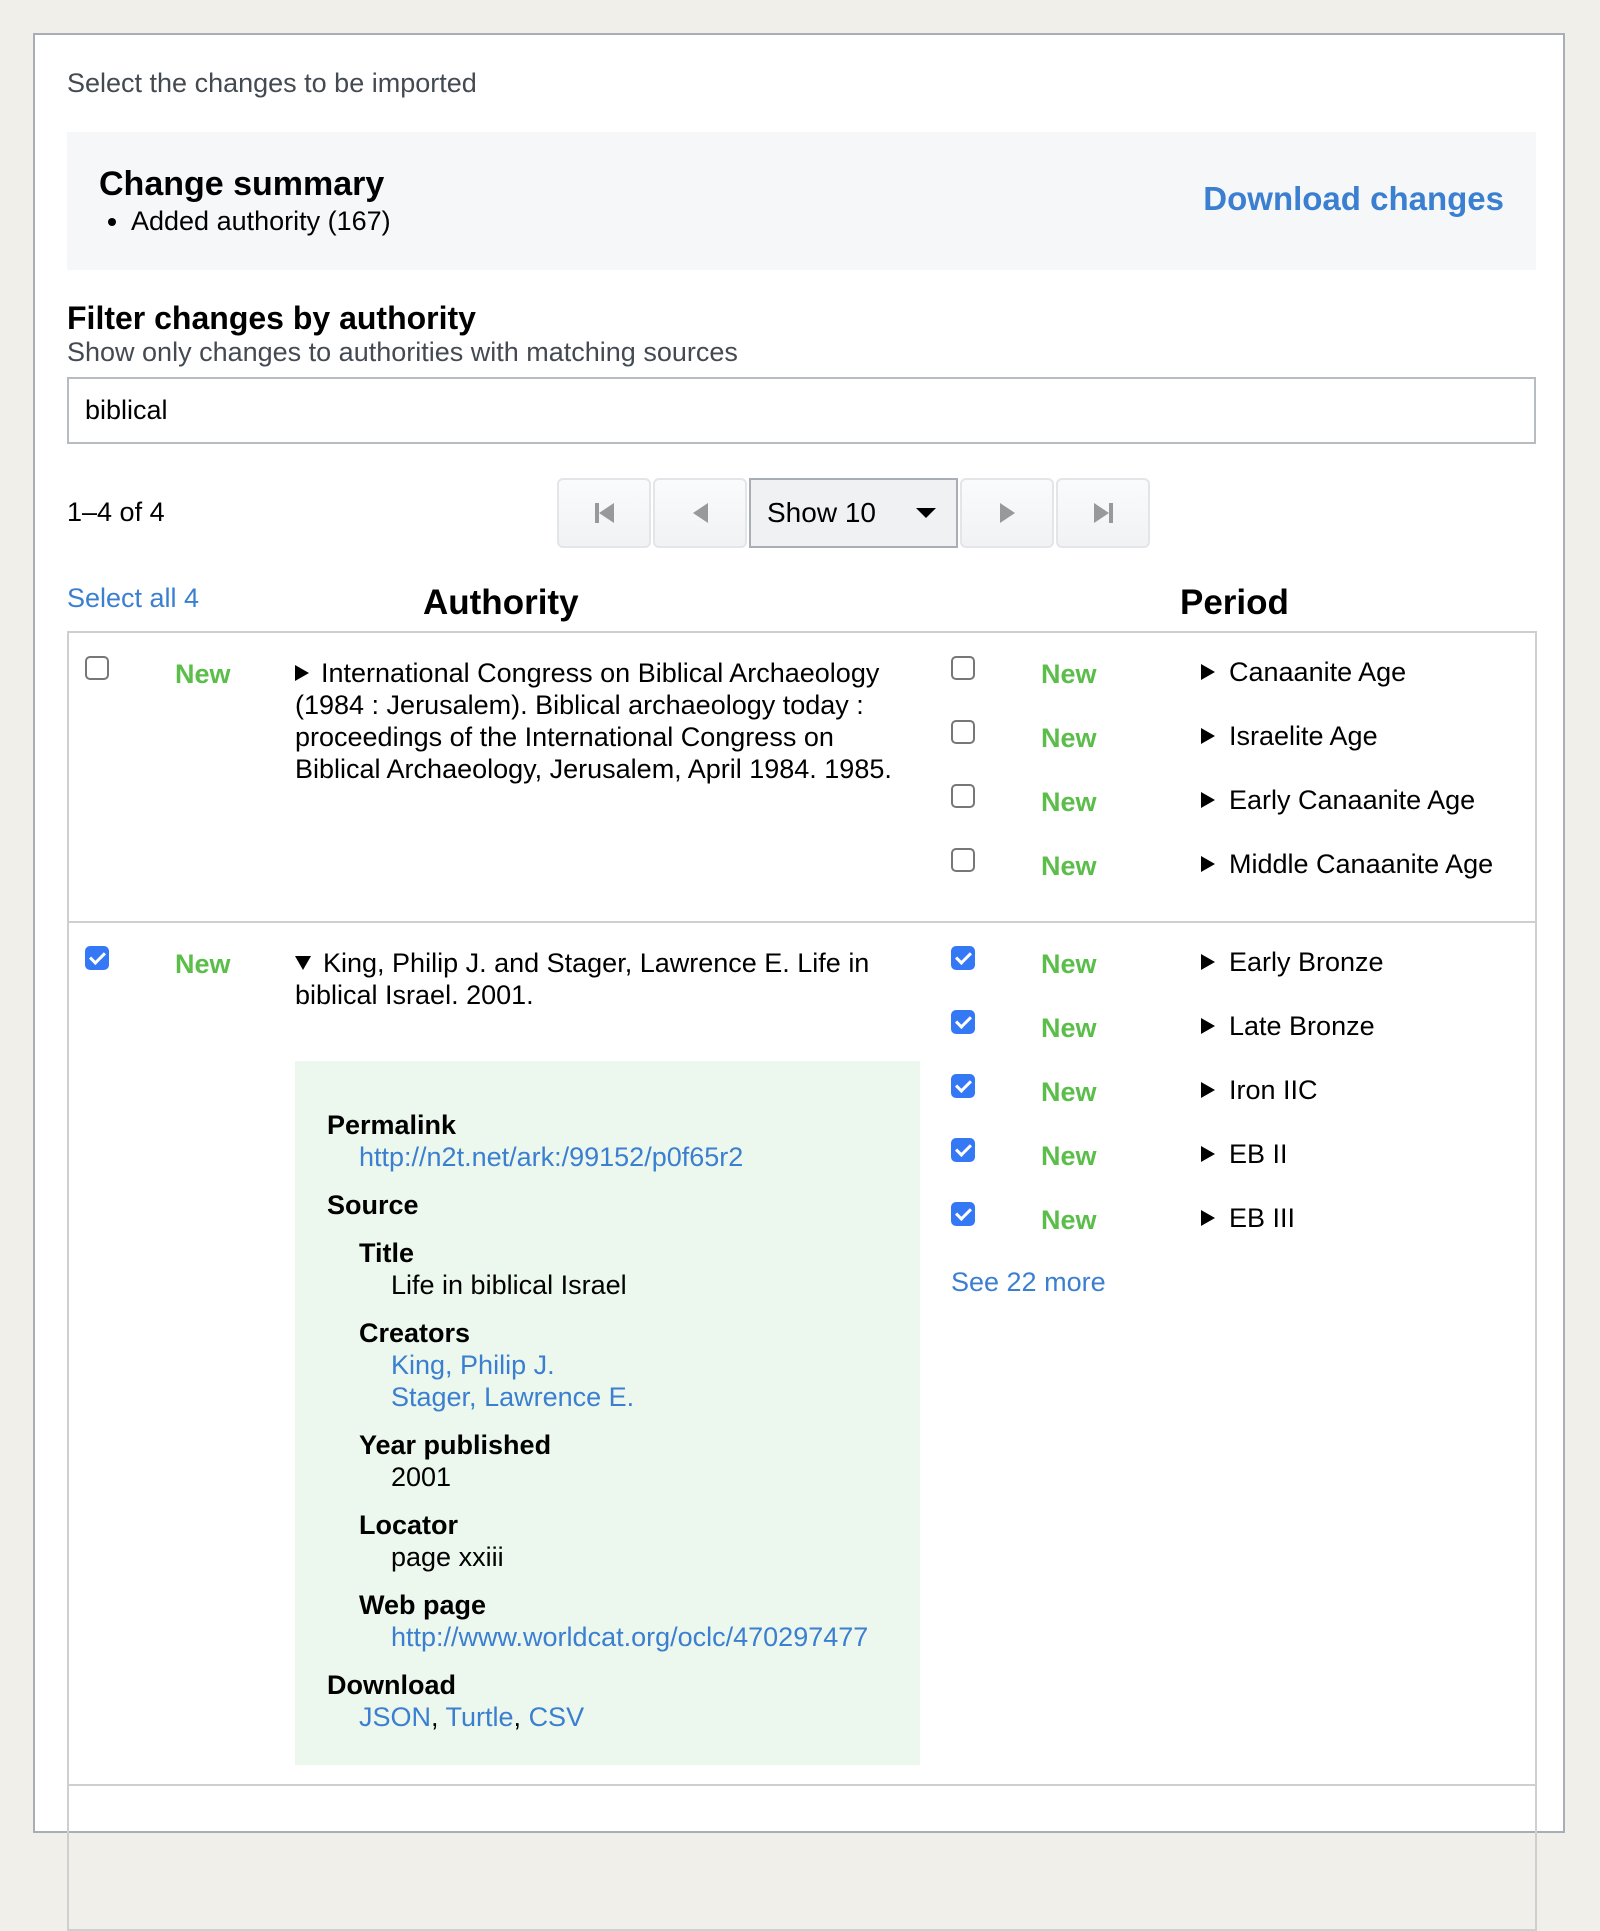  I want to click on first-page-button, so click(604, 513).